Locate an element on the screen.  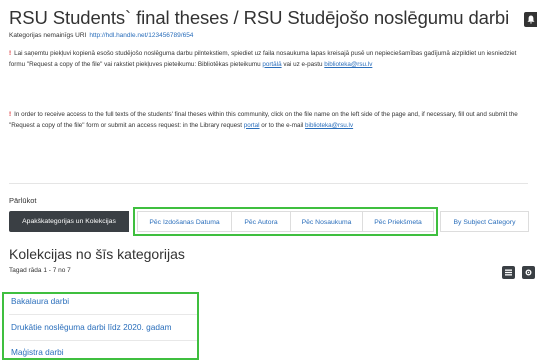
uri-label: Kategorijas nemainīgs URI is located at coordinates (48, 35).